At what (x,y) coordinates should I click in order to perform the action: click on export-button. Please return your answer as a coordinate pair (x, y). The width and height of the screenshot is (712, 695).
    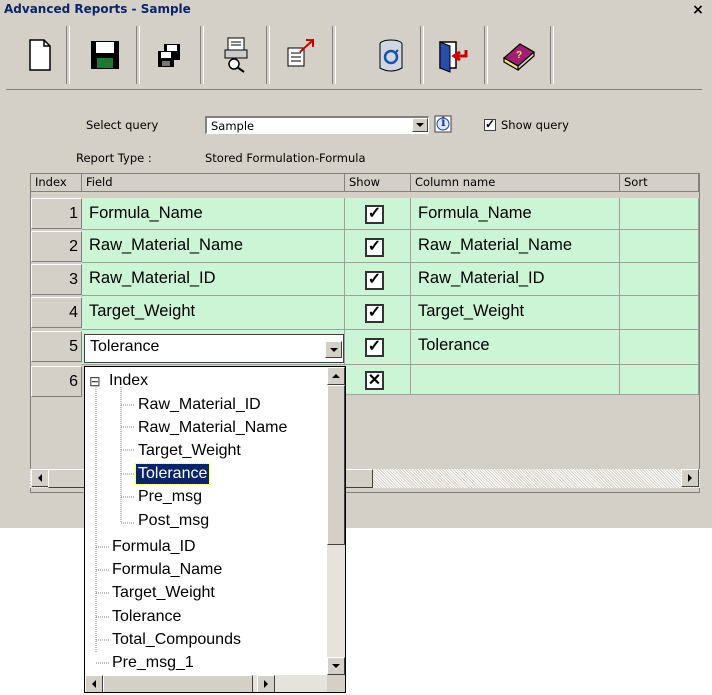
    Looking at the image, I should click on (301, 55).